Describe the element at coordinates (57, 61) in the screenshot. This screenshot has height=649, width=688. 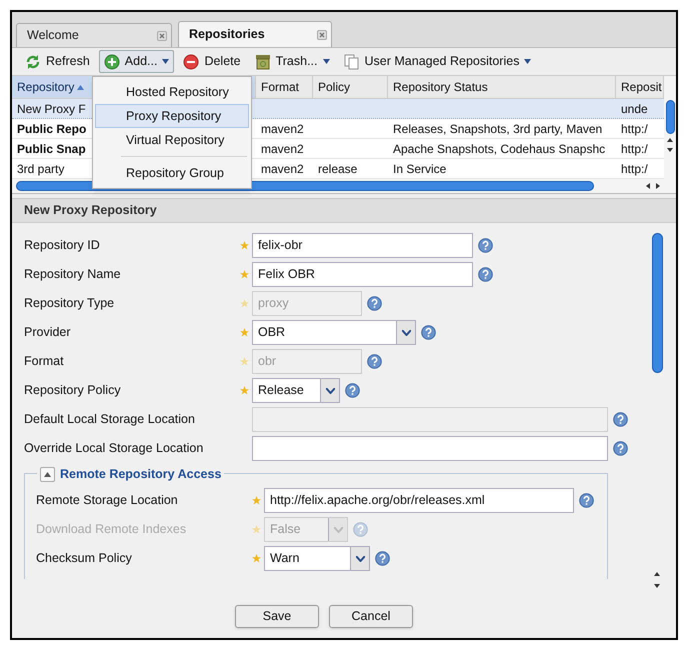
I see `toolbar-button: Refresh` at that location.